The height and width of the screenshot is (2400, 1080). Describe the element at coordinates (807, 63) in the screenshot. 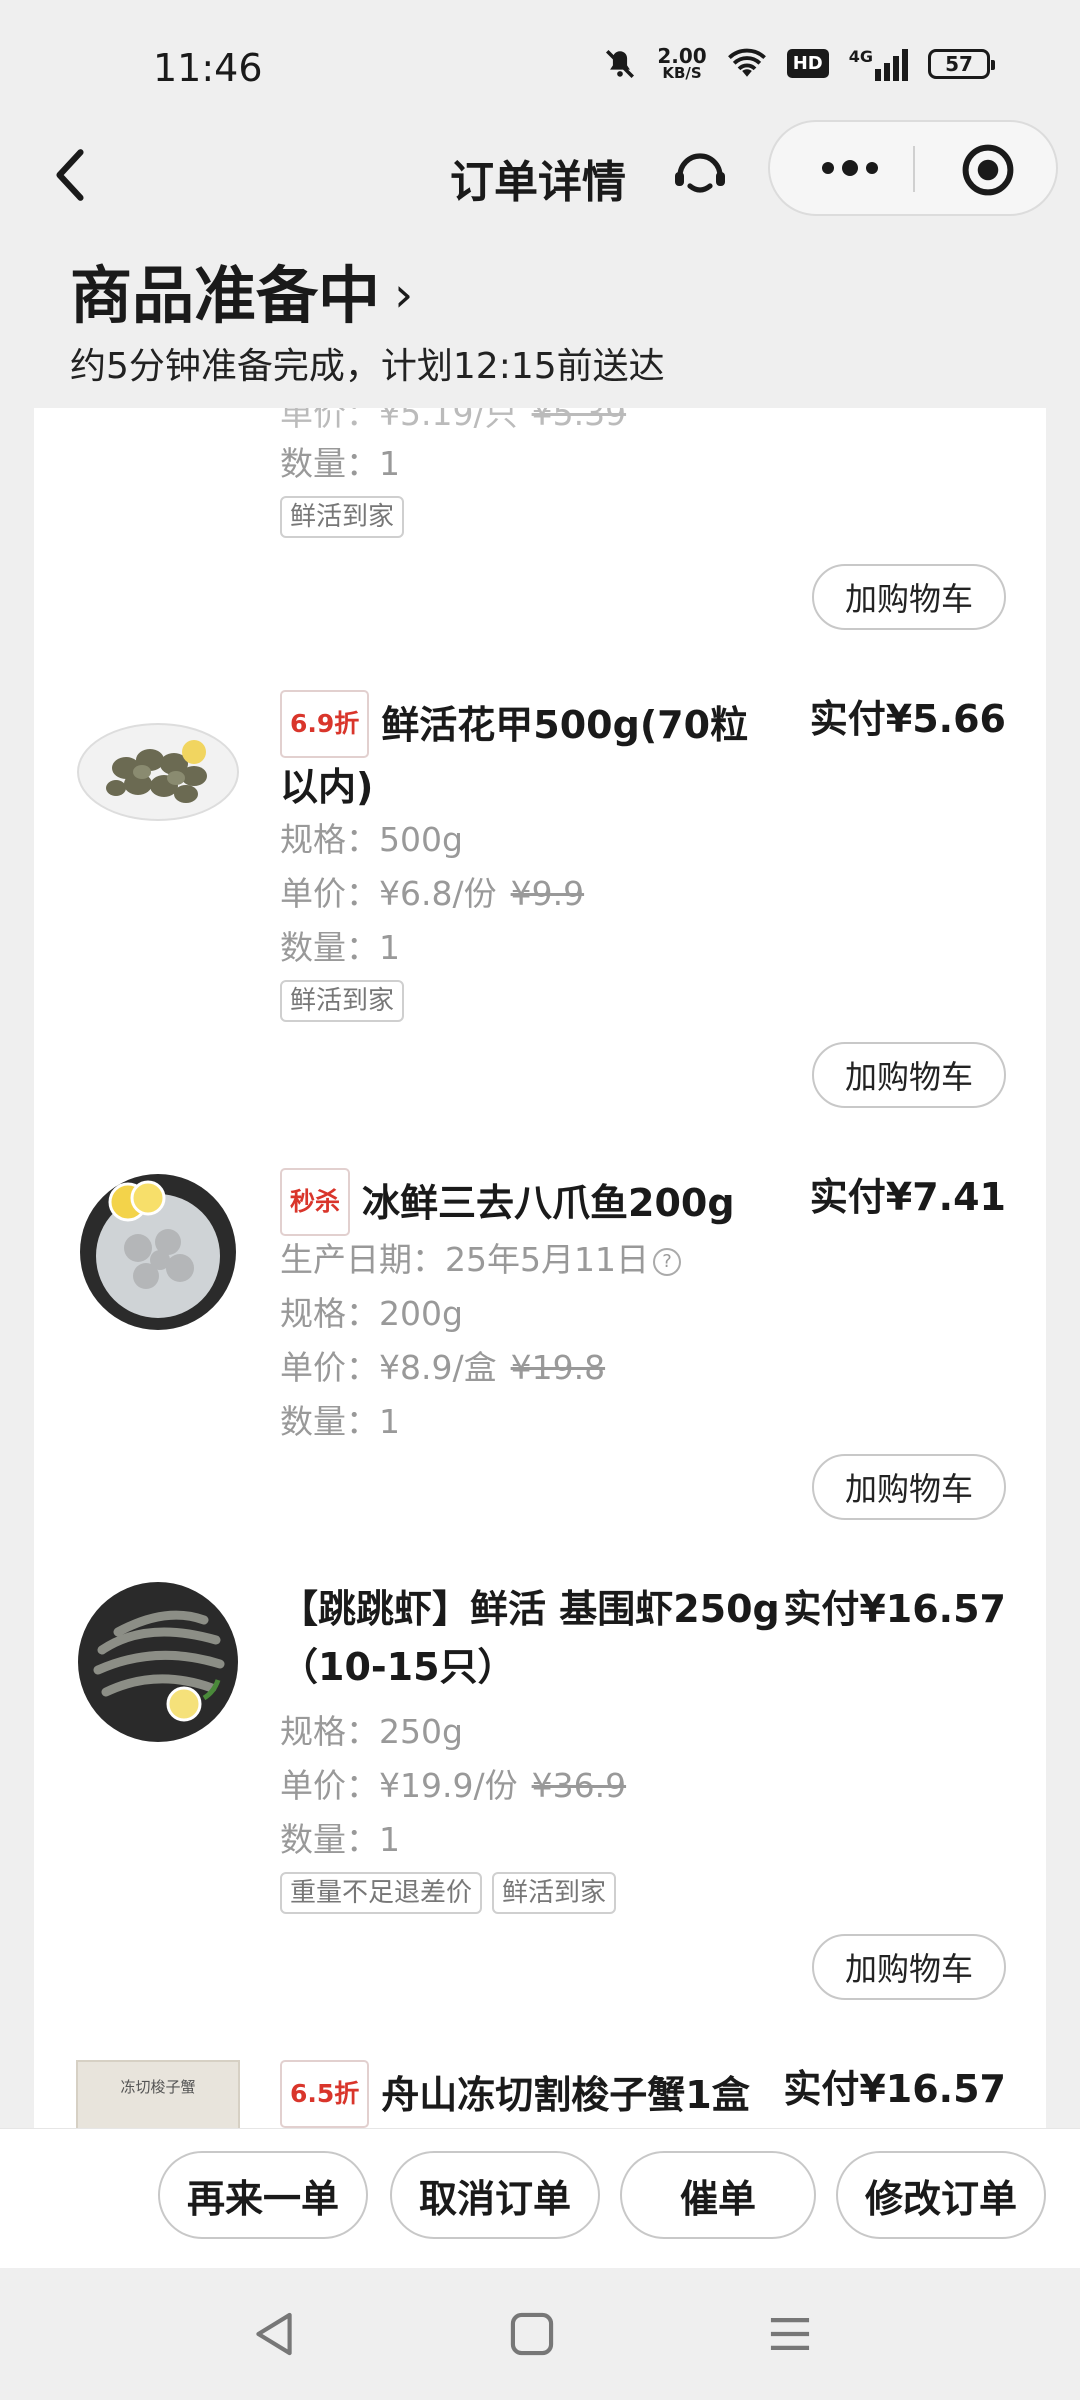

I see `hd-badge: HD` at that location.